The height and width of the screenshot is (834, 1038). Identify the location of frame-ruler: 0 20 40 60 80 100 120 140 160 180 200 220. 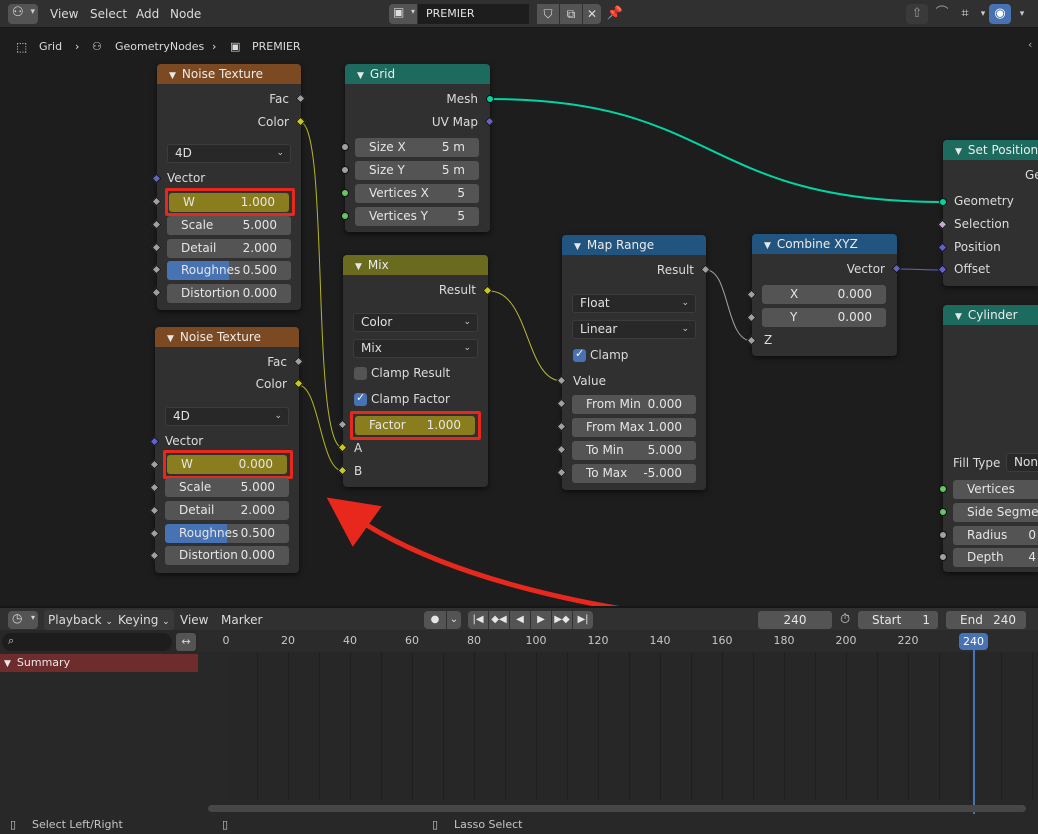
(618, 641).